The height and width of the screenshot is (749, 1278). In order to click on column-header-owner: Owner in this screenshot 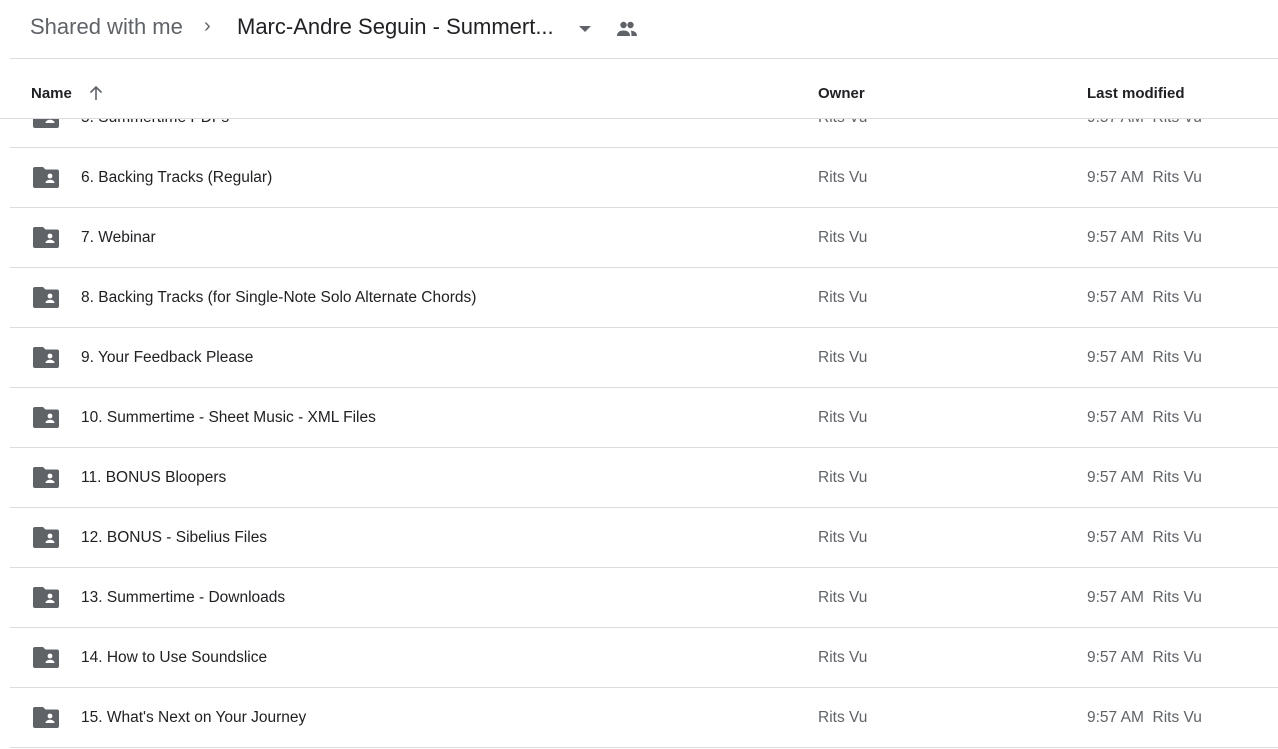, I will do `click(841, 93)`.